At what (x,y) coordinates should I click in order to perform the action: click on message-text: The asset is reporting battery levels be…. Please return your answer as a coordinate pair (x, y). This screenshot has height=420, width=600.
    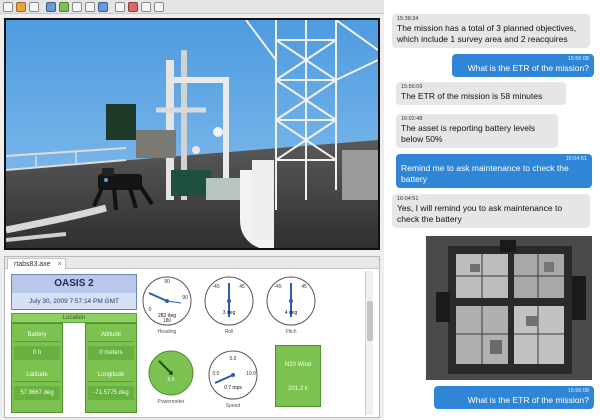
    Looking at the image, I should click on (468, 133).